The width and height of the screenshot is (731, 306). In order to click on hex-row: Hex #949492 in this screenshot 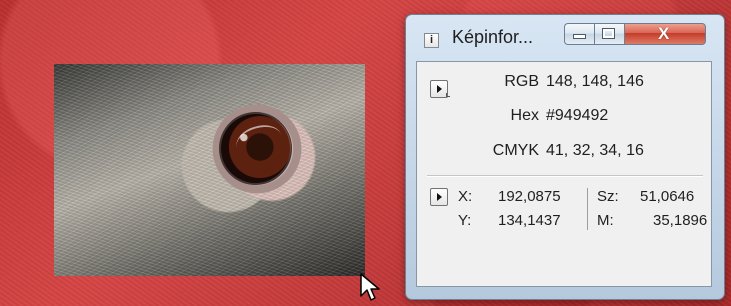, I will do `click(565, 119)`.